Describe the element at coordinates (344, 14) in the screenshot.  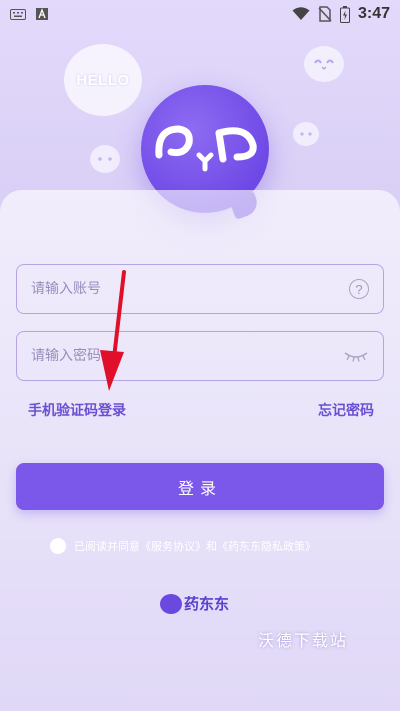
I see `battery-icon` at that location.